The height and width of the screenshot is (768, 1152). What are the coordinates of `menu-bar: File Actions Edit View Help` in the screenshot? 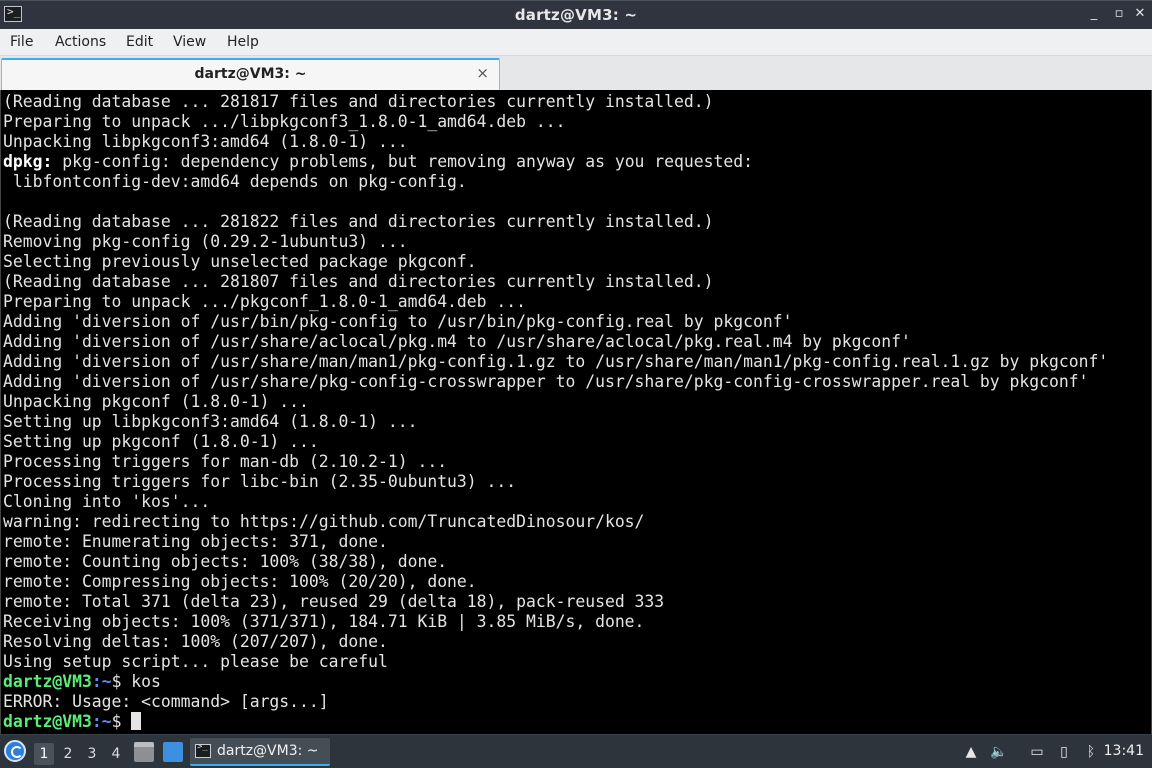 It's located at (576, 42).